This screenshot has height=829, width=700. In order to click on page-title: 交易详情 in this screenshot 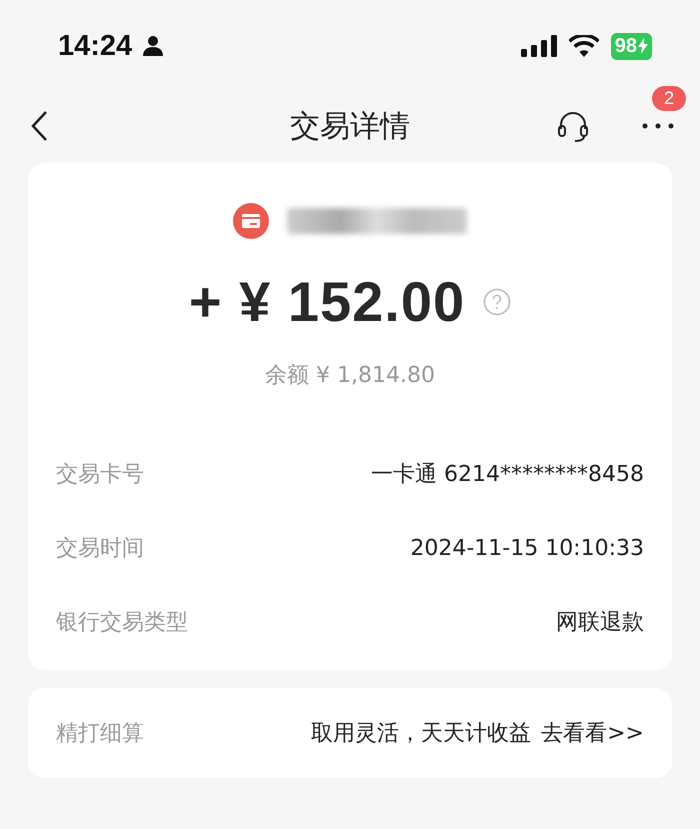, I will do `click(350, 126)`.